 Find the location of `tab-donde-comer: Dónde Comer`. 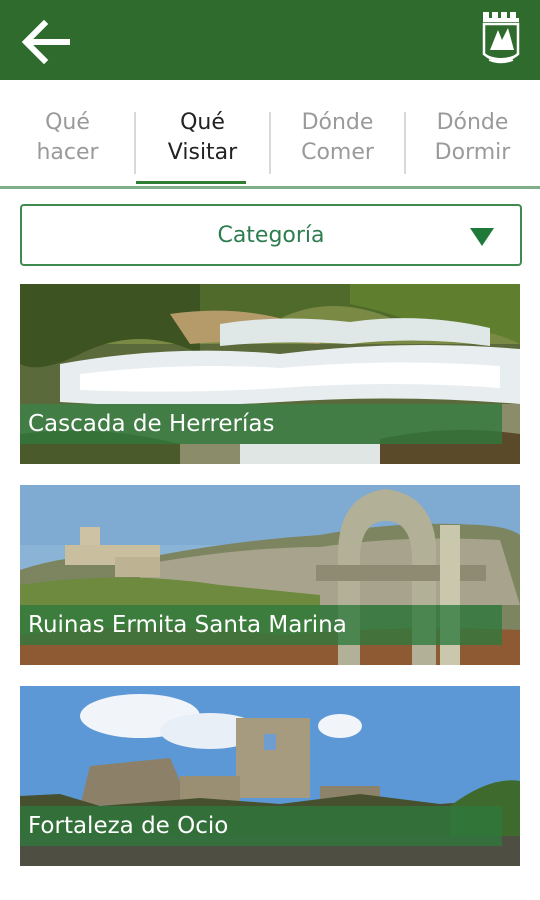

tab-donde-comer: Dónde Comer is located at coordinates (338, 147).